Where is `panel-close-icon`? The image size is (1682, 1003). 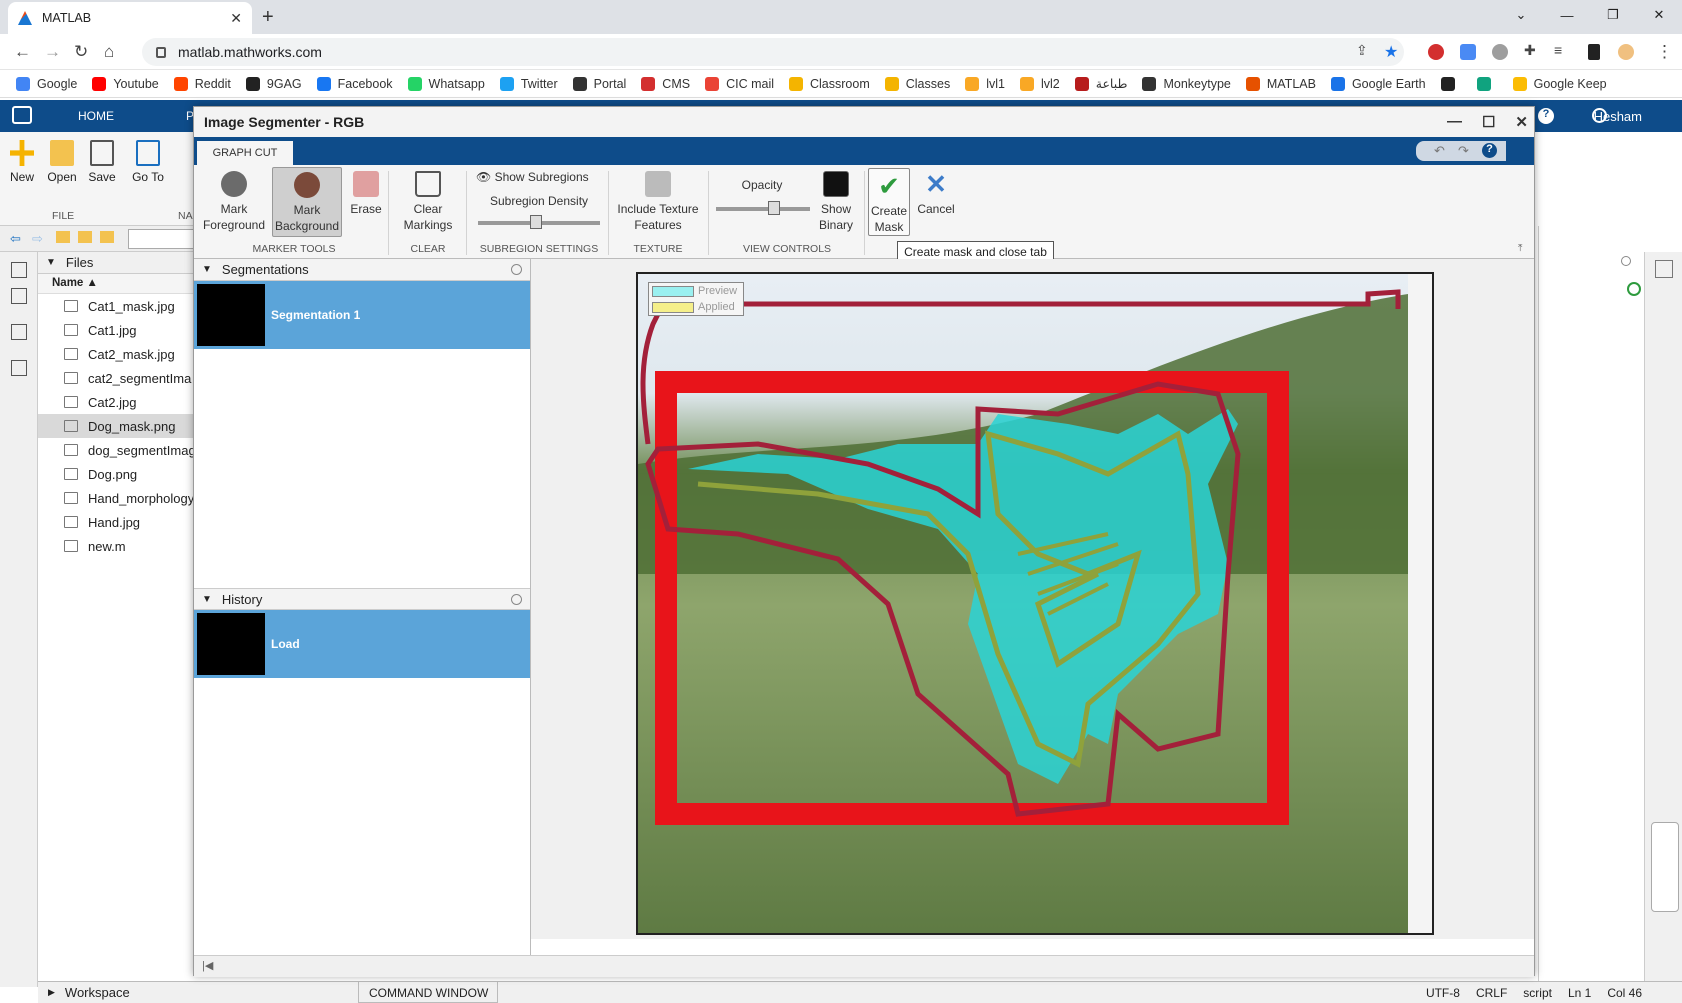
panel-close-icon is located at coordinates (1626, 261).